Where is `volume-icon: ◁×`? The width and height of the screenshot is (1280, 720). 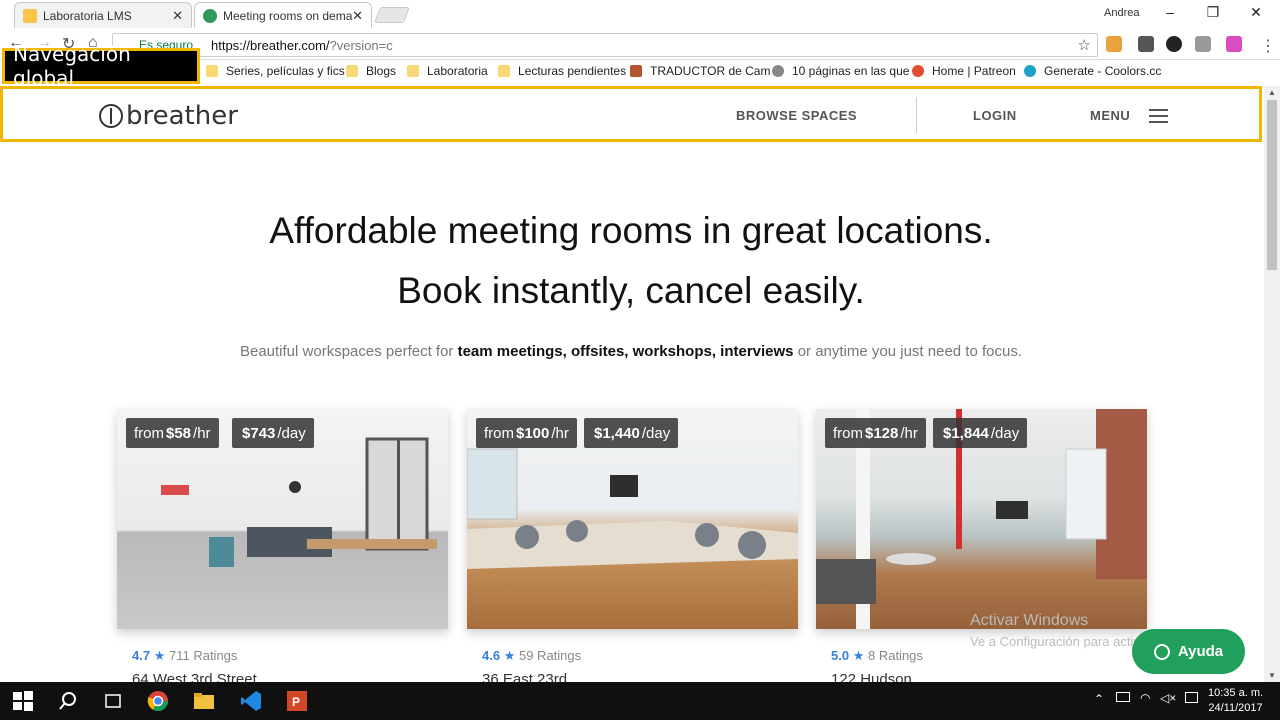 volume-icon: ◁× is located at coordinates (1168, 698).